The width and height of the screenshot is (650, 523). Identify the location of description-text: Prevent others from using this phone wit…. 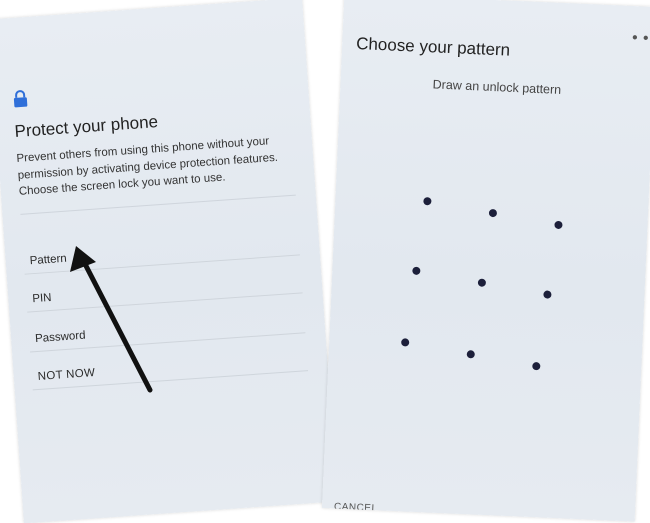
(147, 166).